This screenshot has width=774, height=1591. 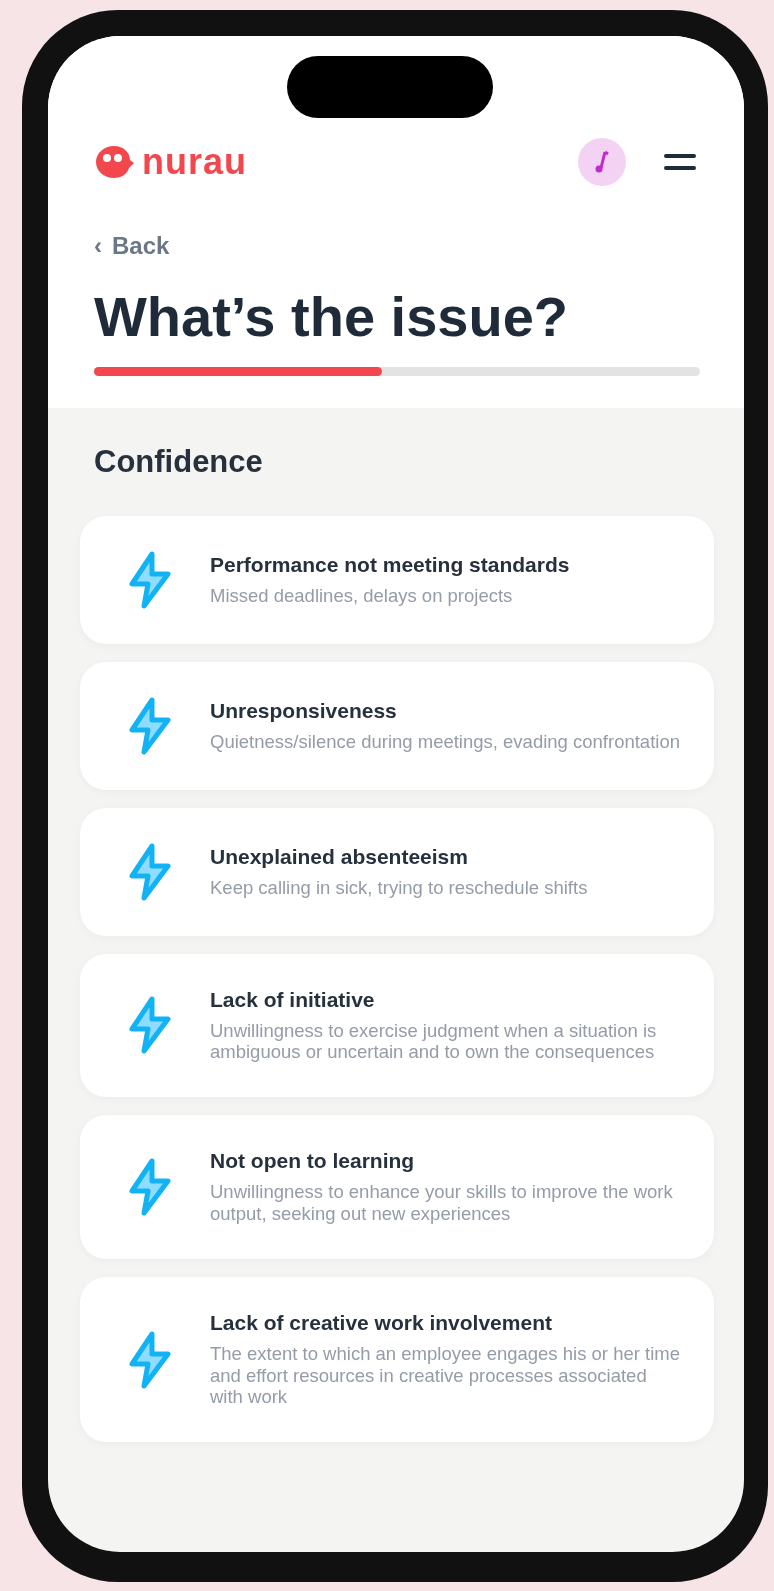 What do you see at coordinates (680, 161) in the screenshot?
I see `menu-icon` at bounding box center [680, 161].